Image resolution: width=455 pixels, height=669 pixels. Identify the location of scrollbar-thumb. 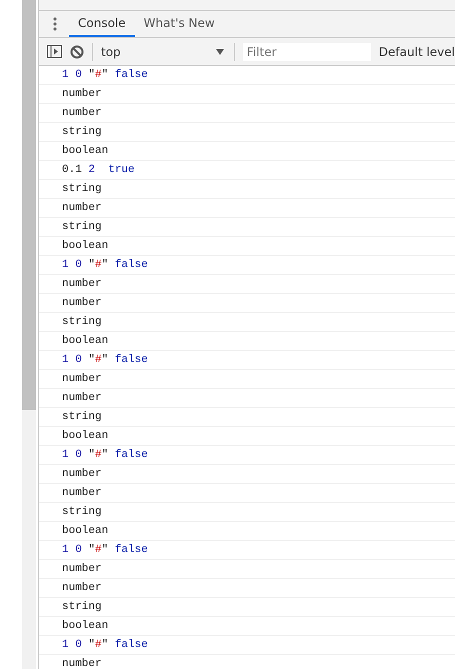
(29, 205).